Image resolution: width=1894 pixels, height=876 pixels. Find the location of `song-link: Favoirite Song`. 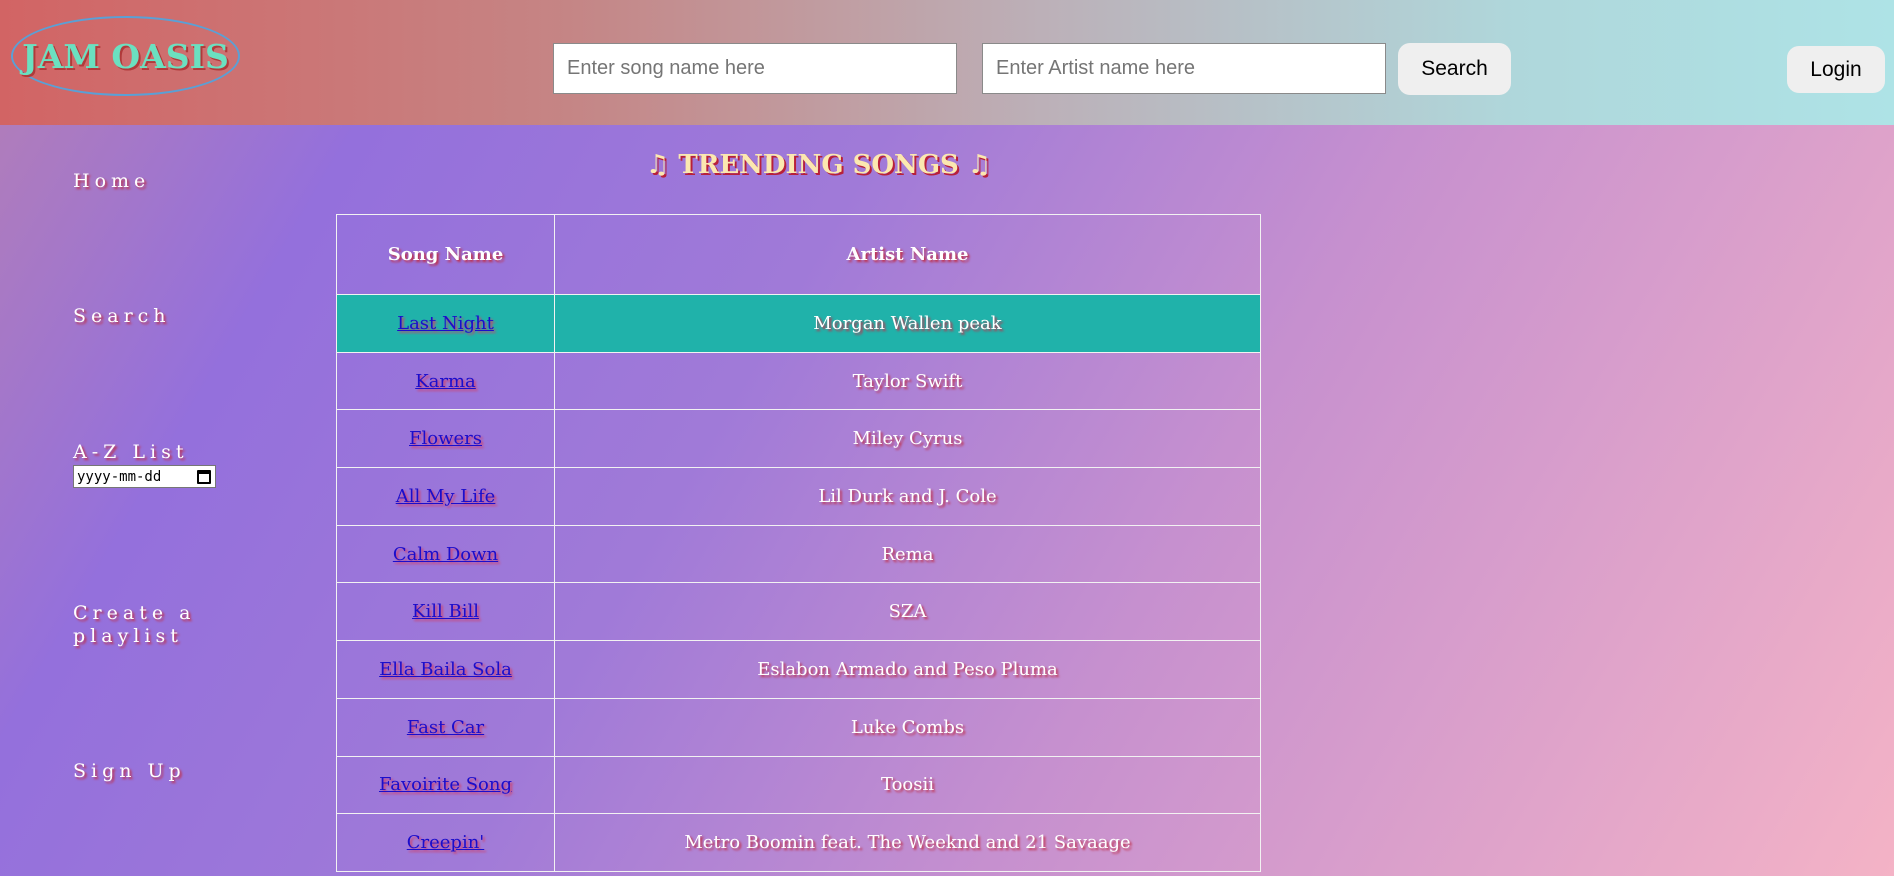

song-link: Favoirite Song is located at coordinates (445, 784).